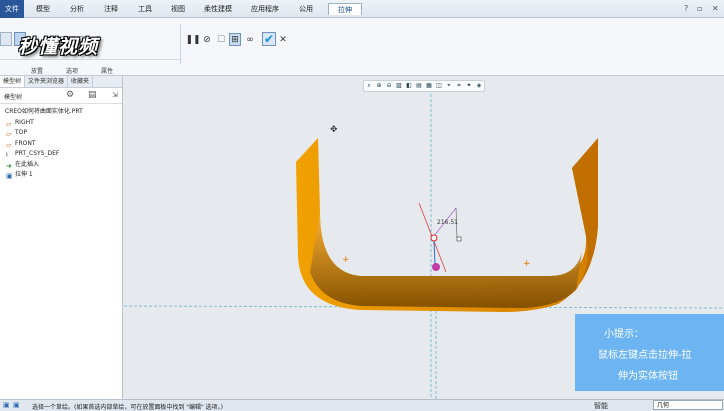  I want to click on solid-icon, so click(6, 39).